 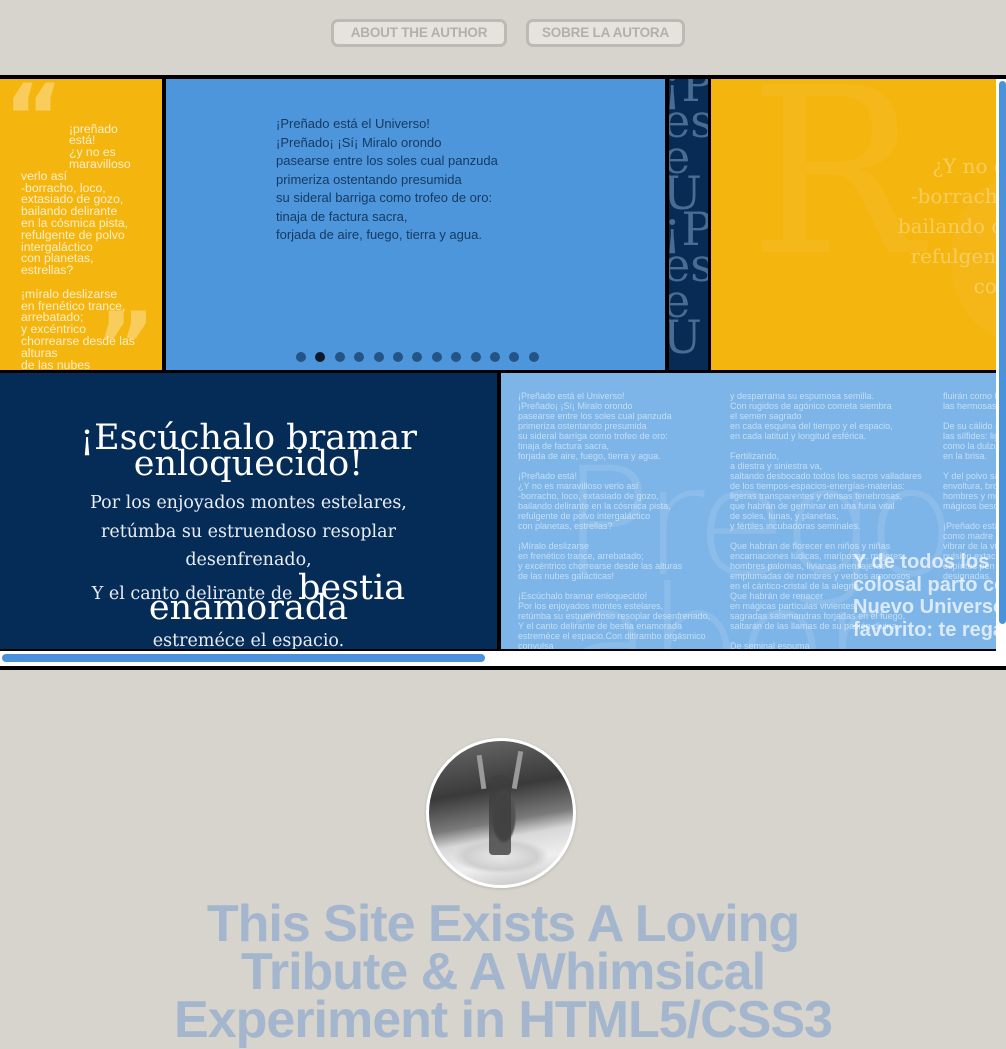 I want to click on avatar-photo-figure, so click(x=500, y=815).